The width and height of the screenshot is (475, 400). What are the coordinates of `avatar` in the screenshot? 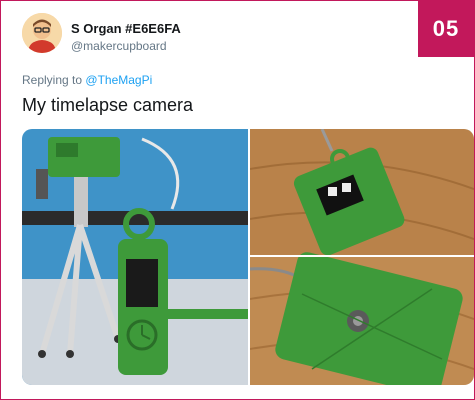 It's located at (42, 33).